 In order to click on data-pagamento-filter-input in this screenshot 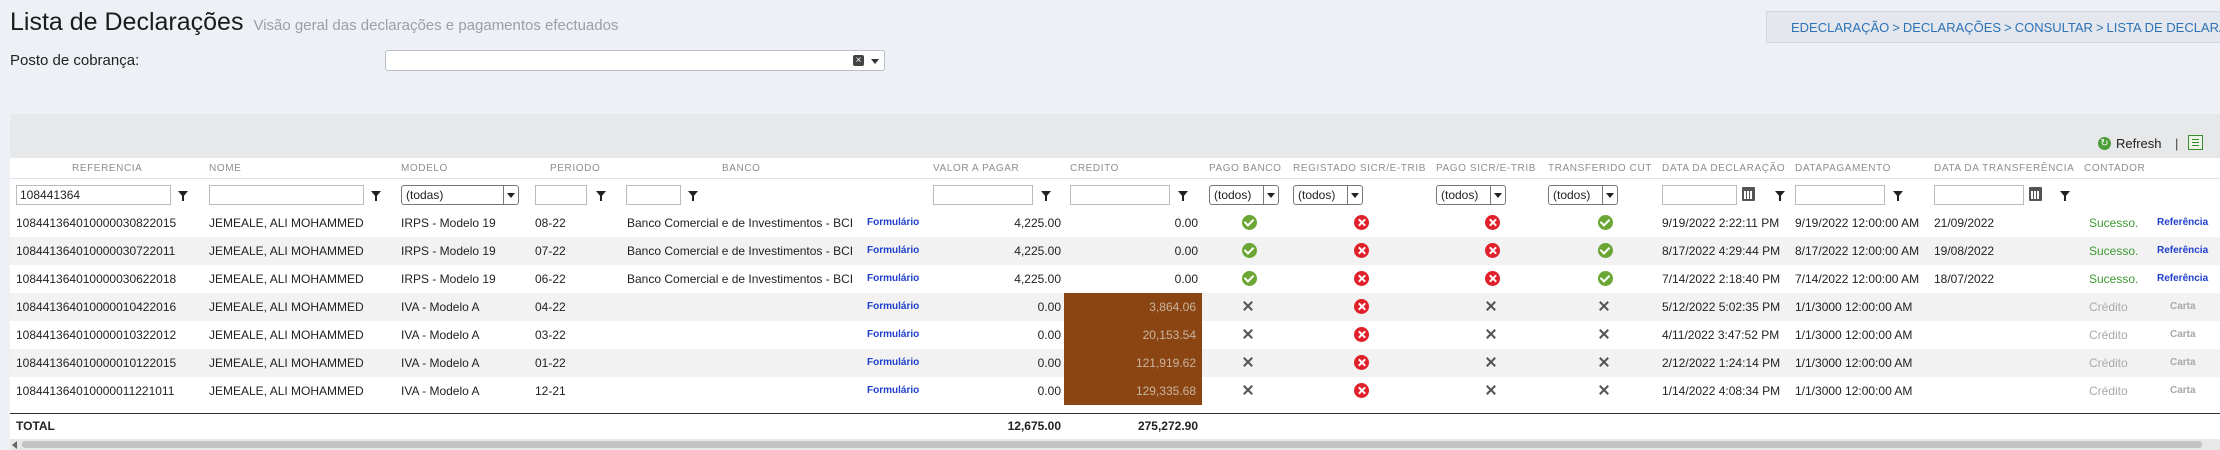, I will do `click(1840, 195)`.